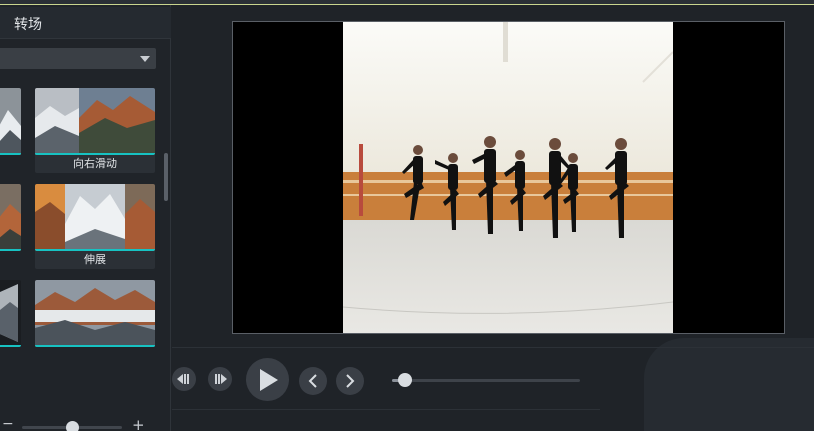 This screenshot has height=431, width=814. I want to click on chevron-down-icon, so click(145, 59).